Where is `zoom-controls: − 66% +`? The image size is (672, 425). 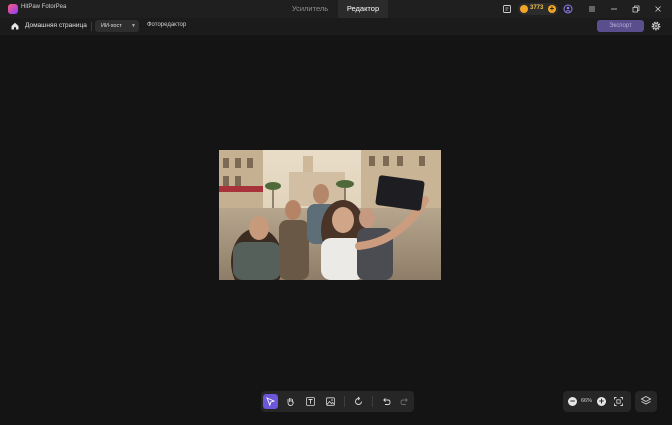
zoom-controls: − 66% + is located at coordinates (597, 401).